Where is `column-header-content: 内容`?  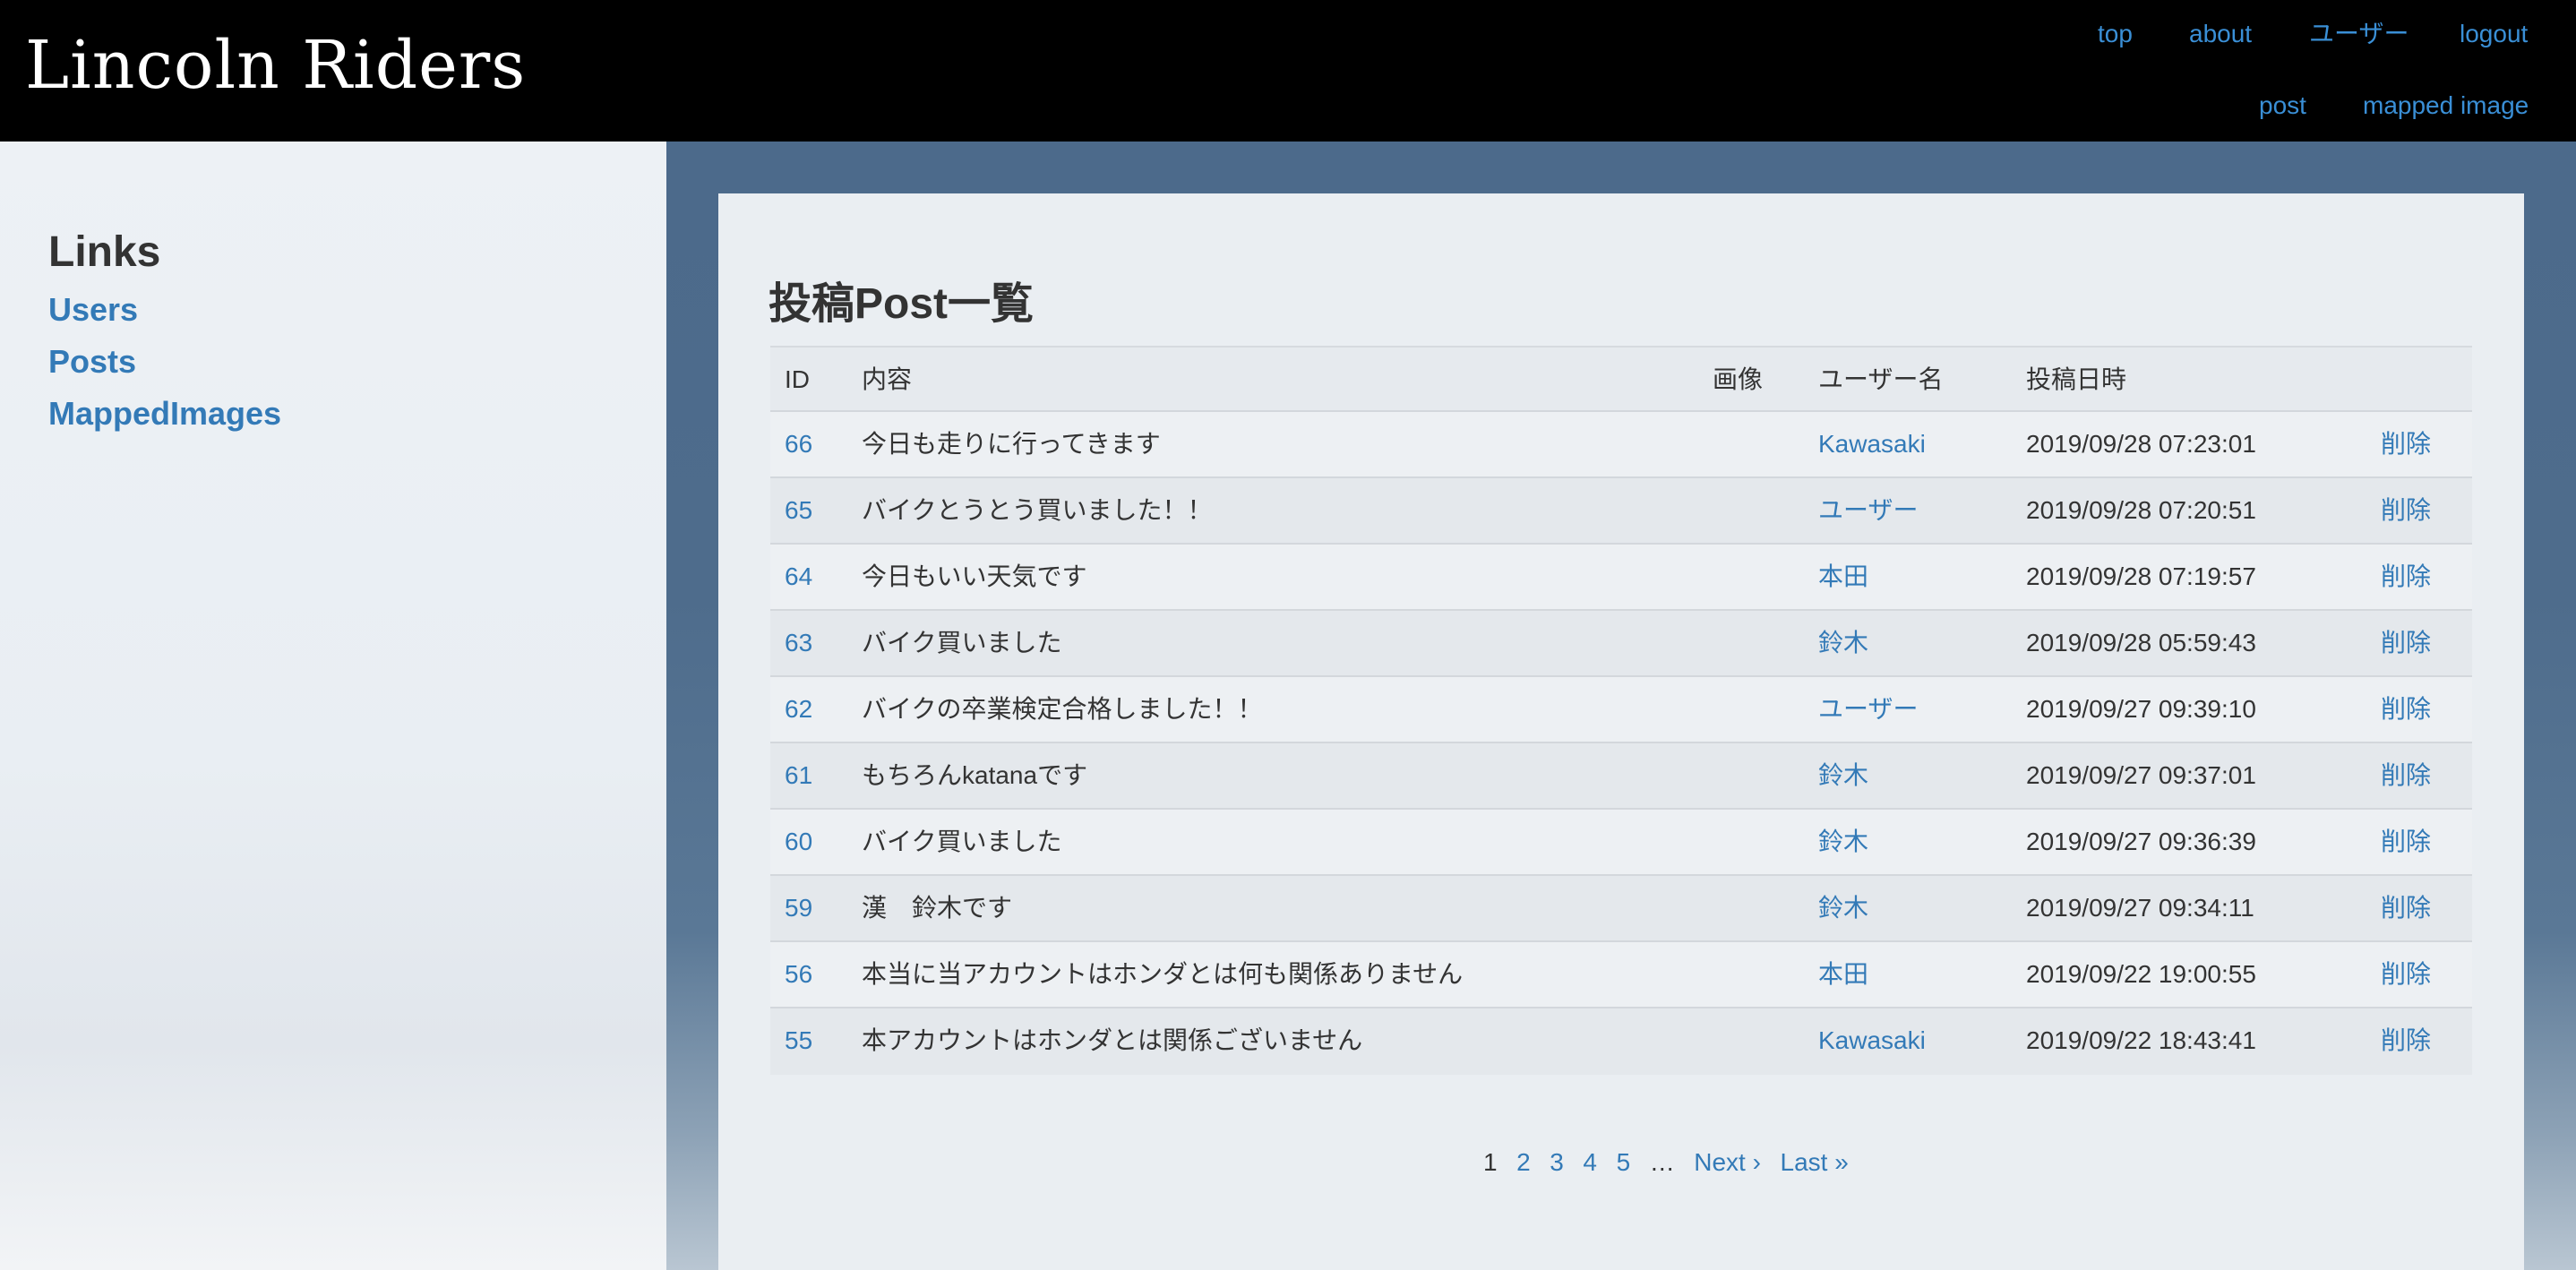
column-header-content: 内容 is located at coordinates (887, 379).